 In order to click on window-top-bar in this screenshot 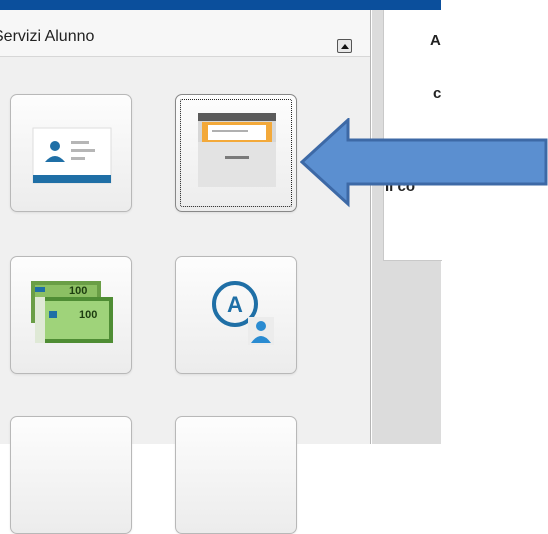, I will do `click(220, 5)`.